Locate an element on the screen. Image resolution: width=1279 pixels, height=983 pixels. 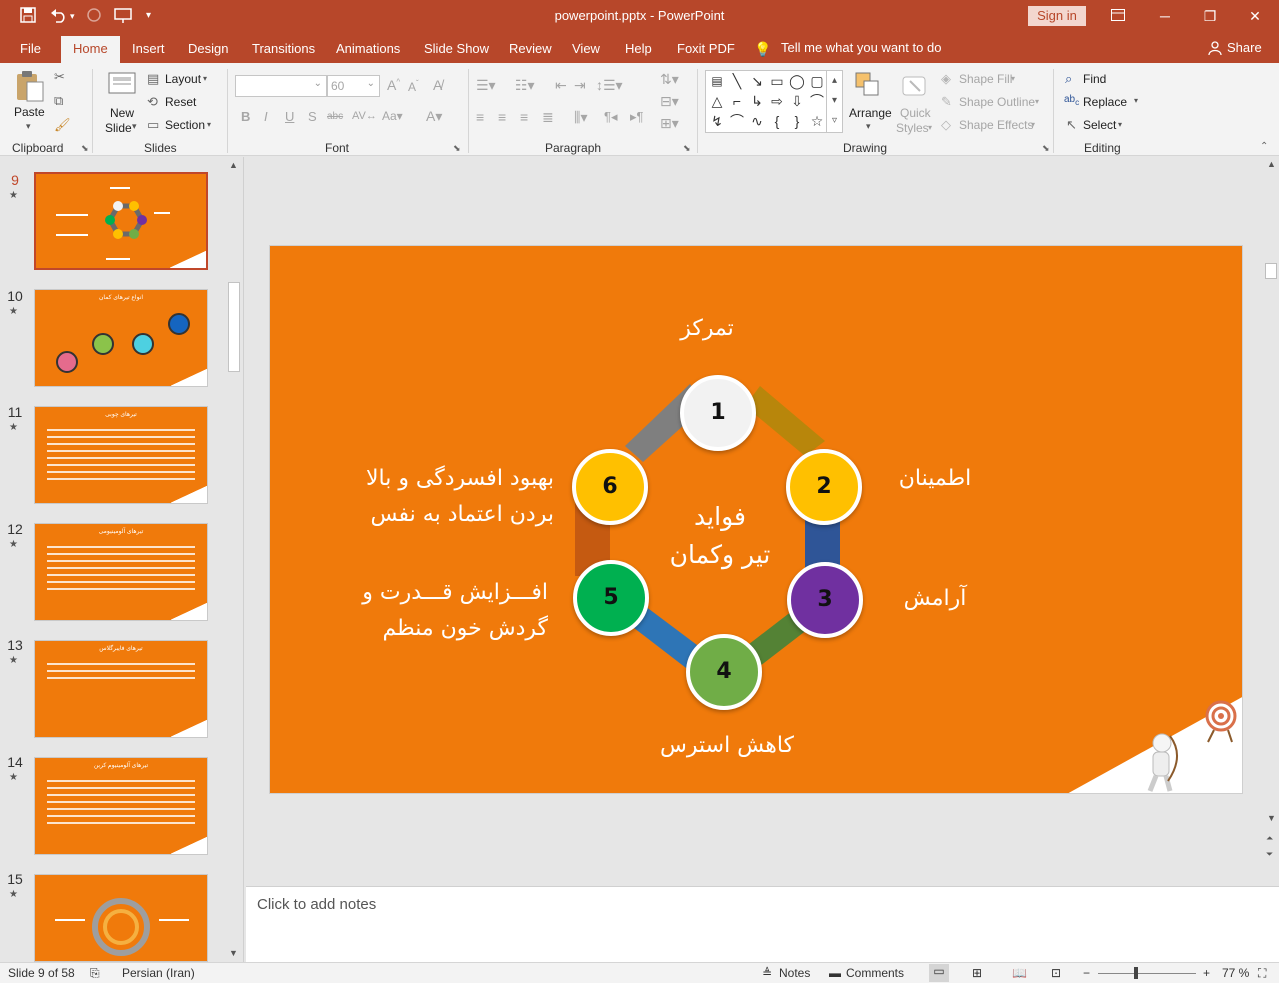
zoom-in-icon: + is located at coordinates (1206, 973).